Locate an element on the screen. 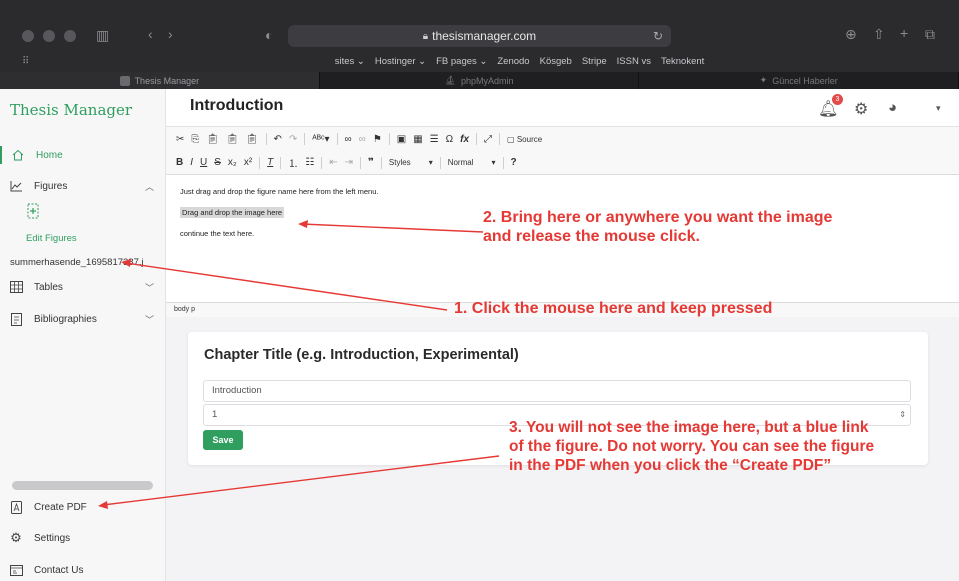  tab-guncel-haberler: ✦ Güncel Haberler is located at coordinates (799, 80).